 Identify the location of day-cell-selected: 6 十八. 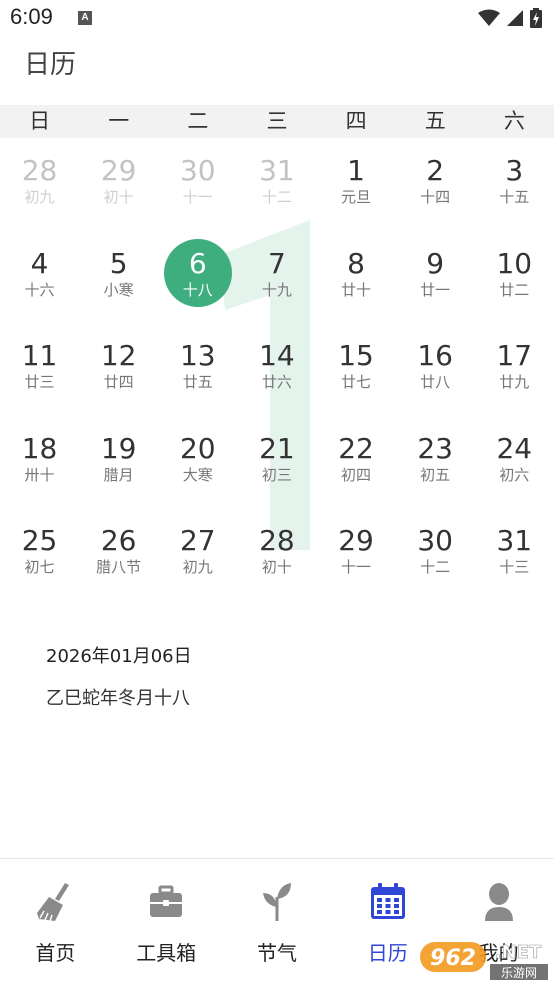
(197, 279).